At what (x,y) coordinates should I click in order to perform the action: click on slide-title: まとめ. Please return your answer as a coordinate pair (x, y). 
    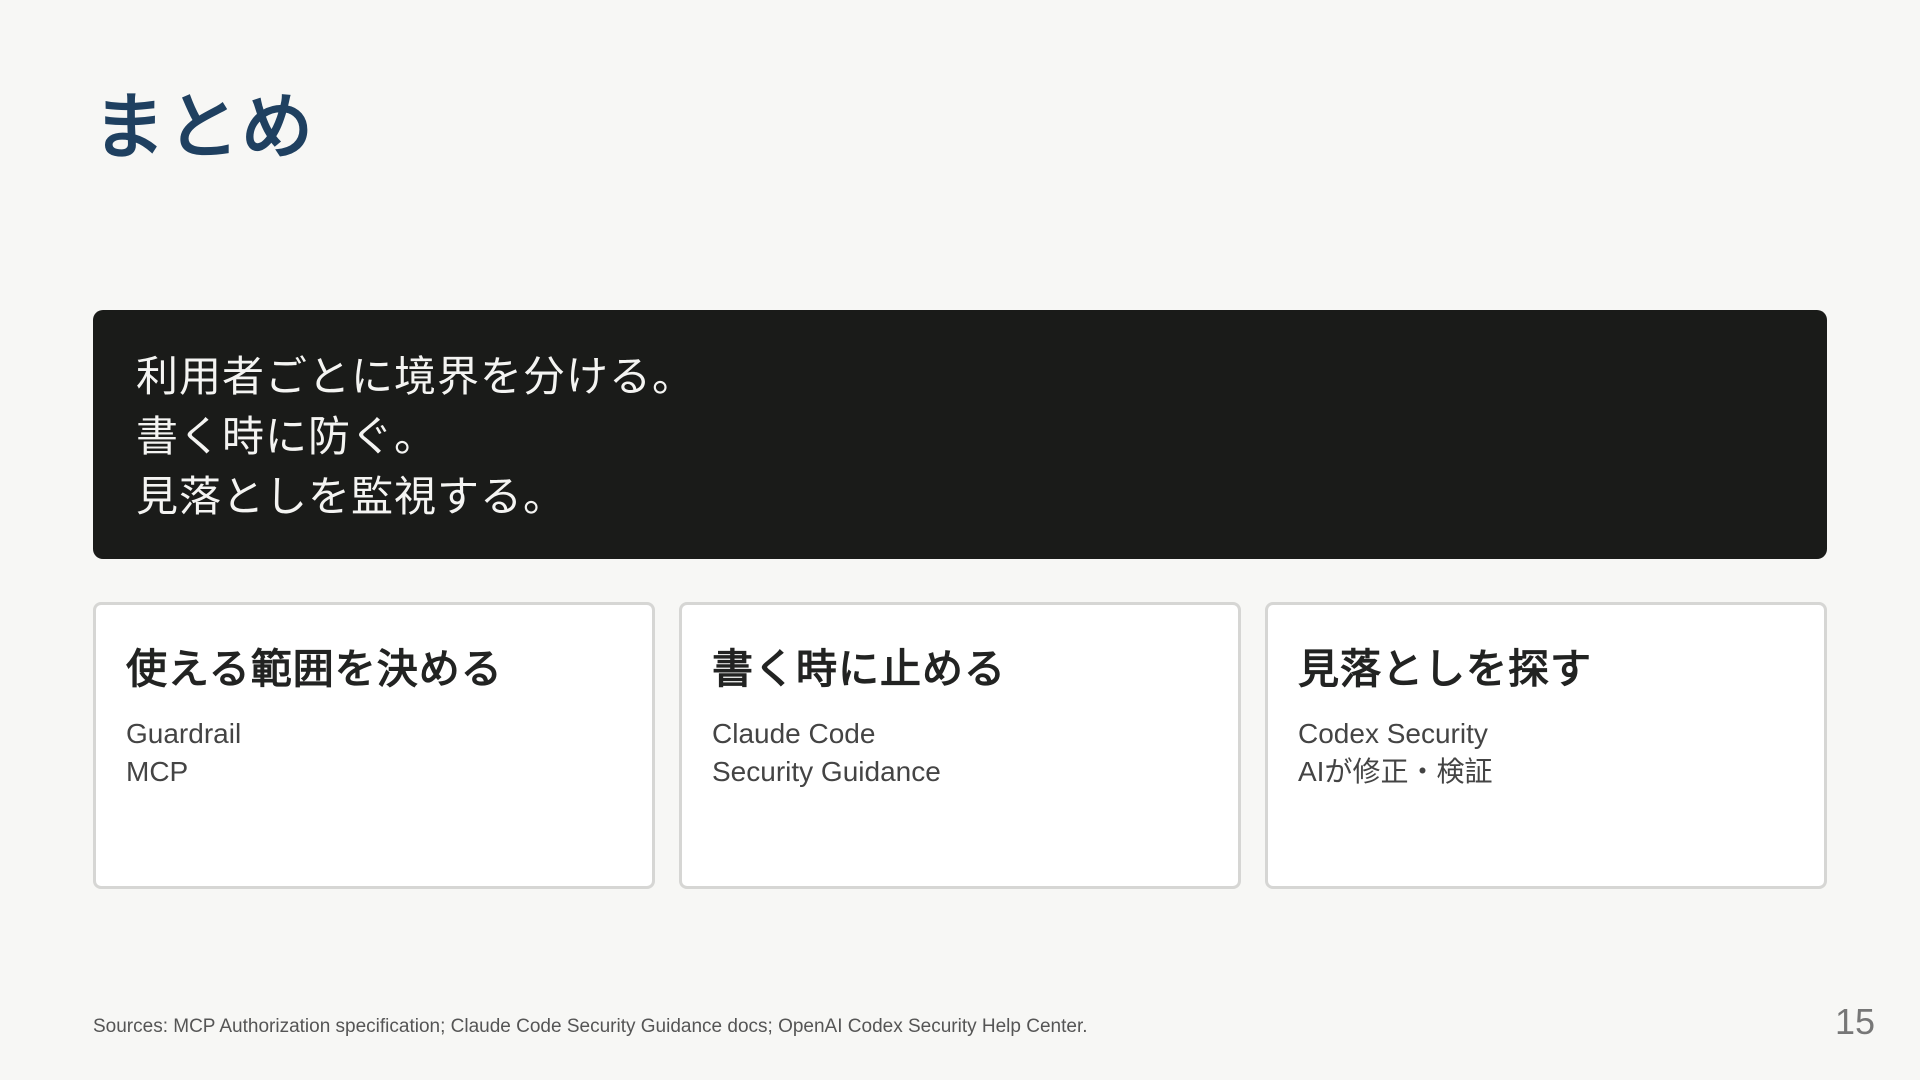
    Looking at the image, I should click on (204, 127).